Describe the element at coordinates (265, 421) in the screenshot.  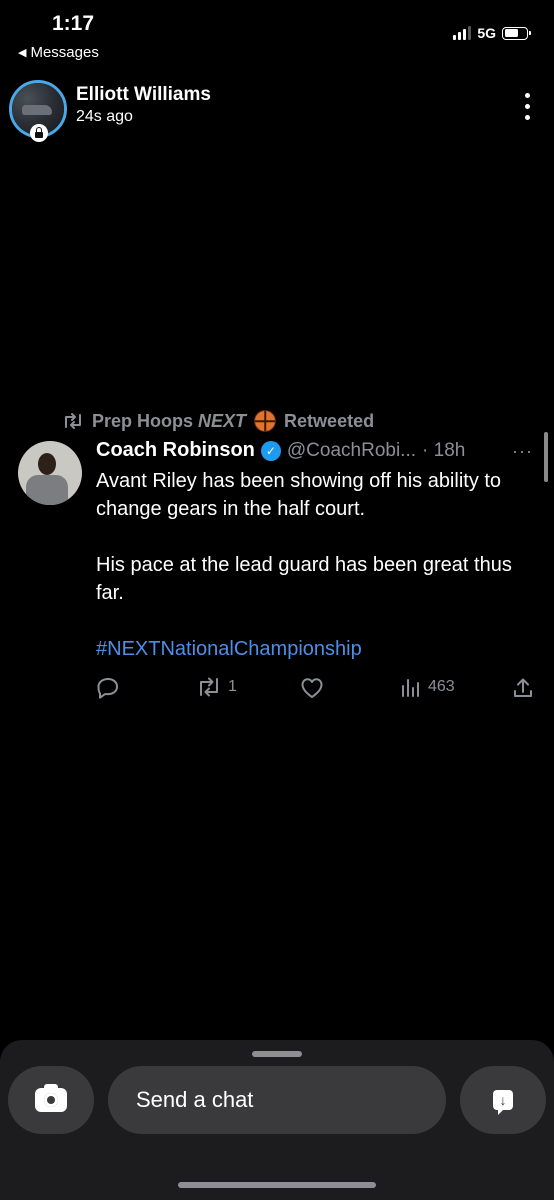
I see `basketball-icon` at that location.